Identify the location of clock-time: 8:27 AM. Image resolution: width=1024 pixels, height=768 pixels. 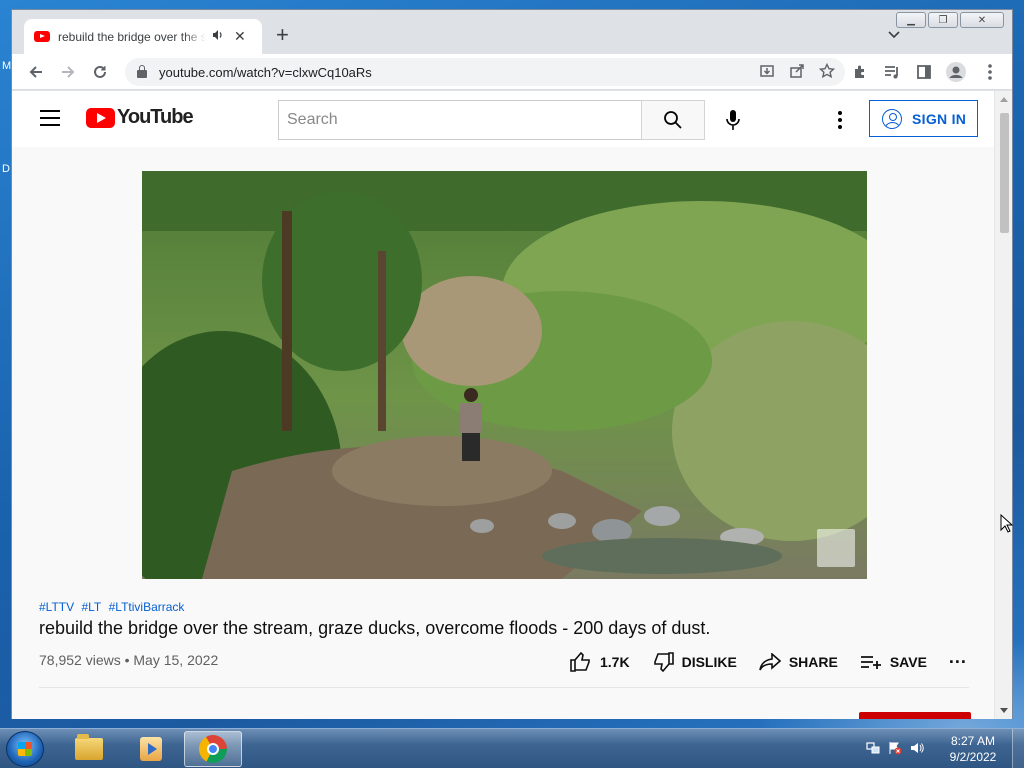
(973, 741).